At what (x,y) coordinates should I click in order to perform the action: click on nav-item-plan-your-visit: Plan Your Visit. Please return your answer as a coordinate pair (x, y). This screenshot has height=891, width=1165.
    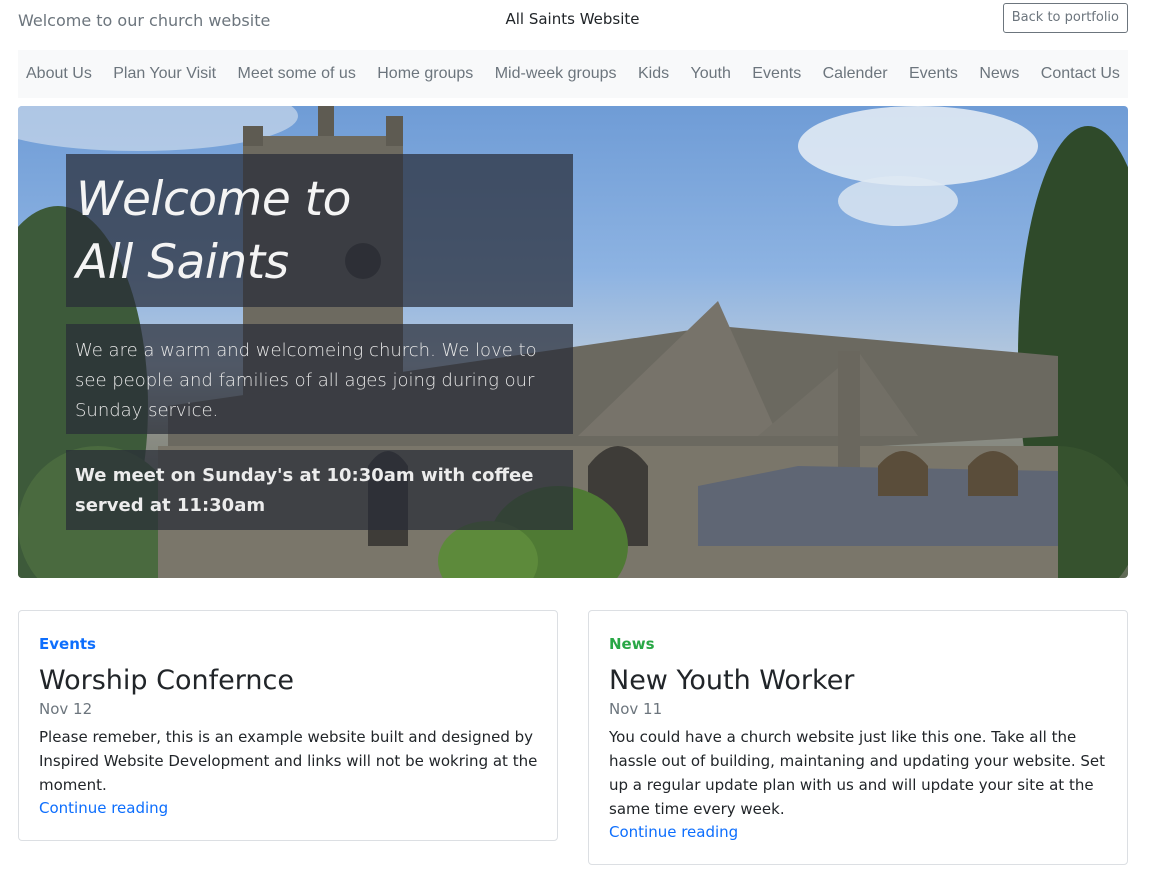
    Looking at the image, I should click on (164, 74).